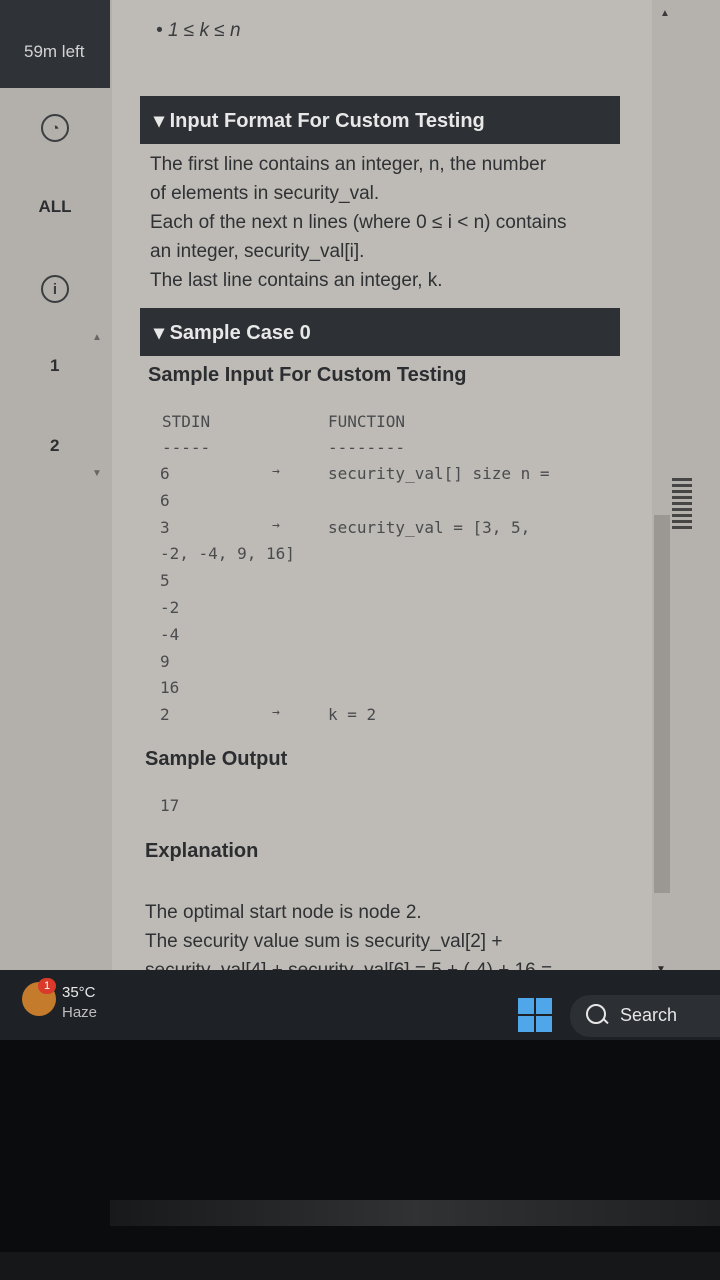  I want to click on stdin-value: 16, so click(170, 687).